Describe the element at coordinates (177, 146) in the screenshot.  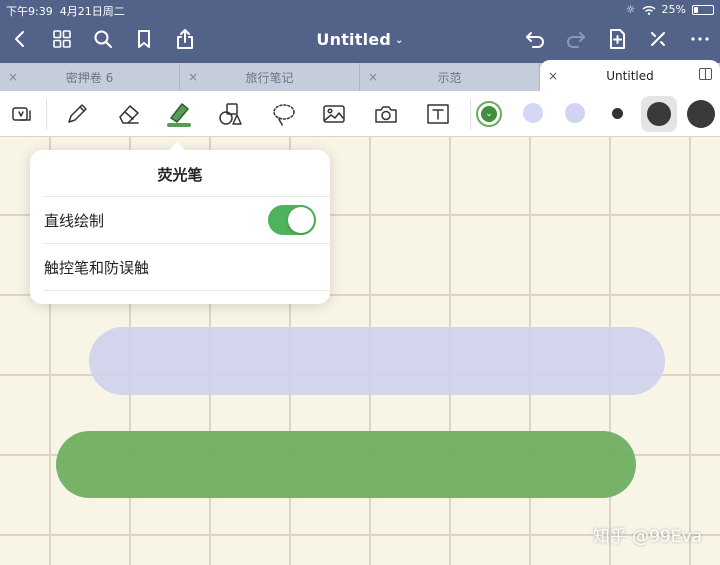
I see `popover-arrow` at that location.